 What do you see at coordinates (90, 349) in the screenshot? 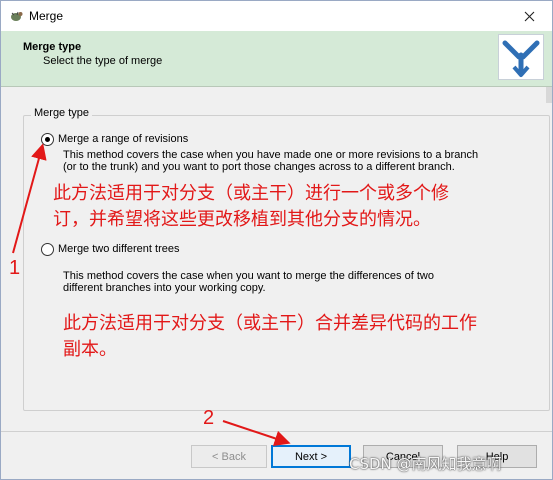
I see `annotation-line: 副本。` at bounding box center [90, 349].